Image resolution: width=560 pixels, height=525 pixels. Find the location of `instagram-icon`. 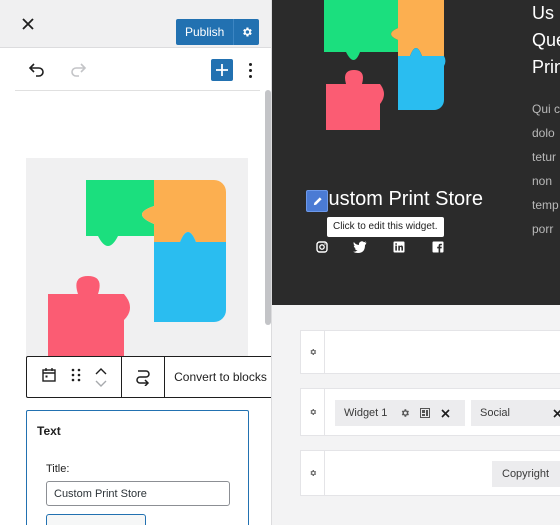

instagram-icon is located at coordinates (322, 247).